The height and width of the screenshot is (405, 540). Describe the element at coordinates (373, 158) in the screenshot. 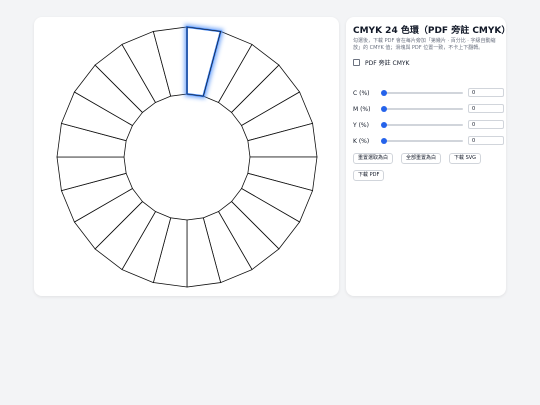

I see `reset-selected-button: 重置選取為白` at that location.